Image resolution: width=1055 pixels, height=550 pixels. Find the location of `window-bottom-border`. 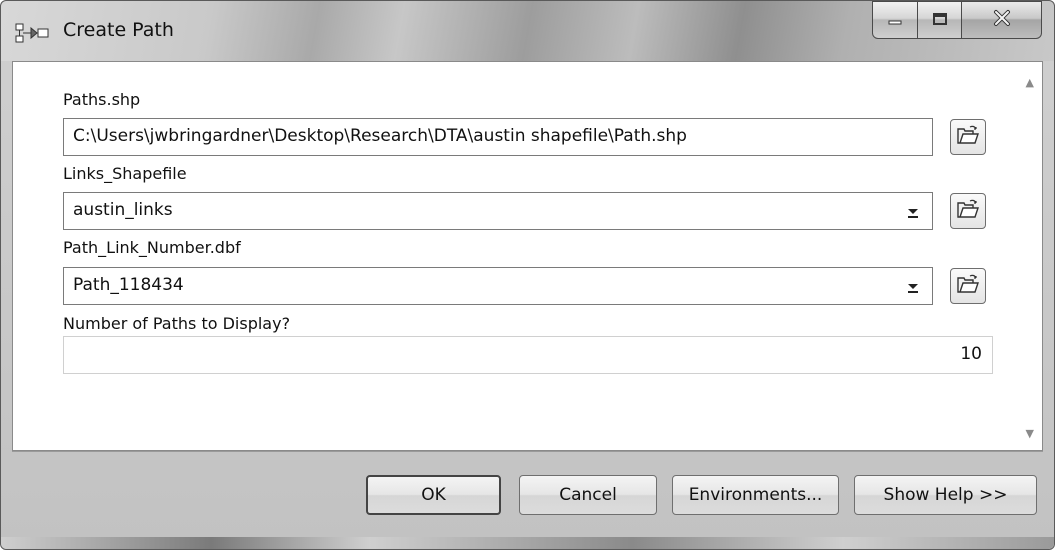

window-bottom-border is located at coordinates (527, 543).